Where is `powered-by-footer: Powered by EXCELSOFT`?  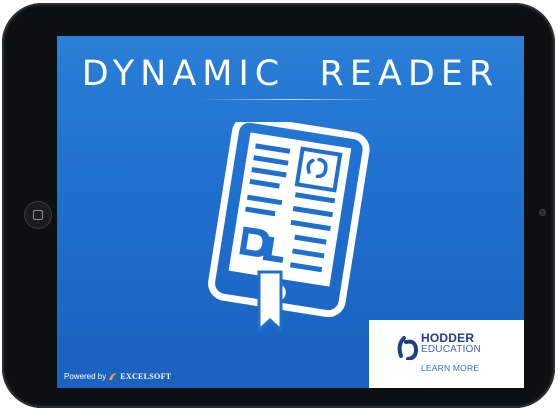 powered-by-footer: Powered by EXCELSOFT is located at coordinates (117, 376).